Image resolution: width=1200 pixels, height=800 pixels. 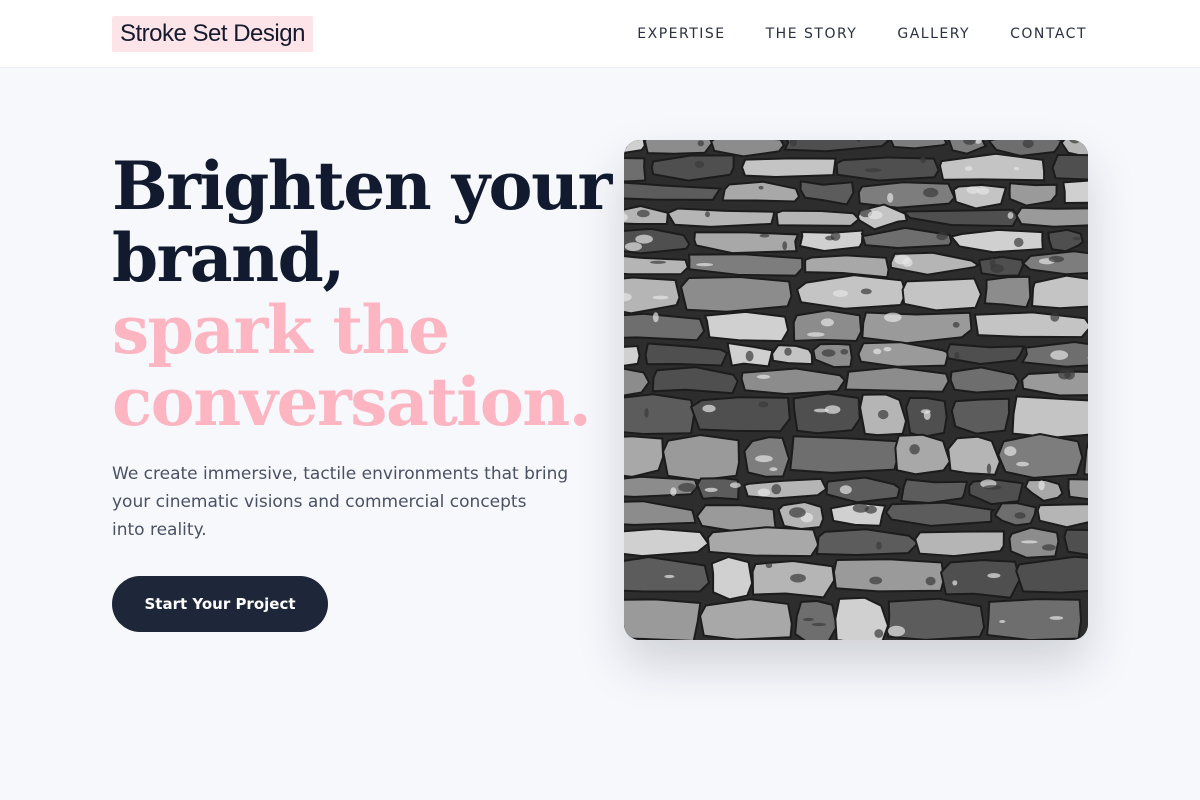 I want to click on nav-link-gallery: GALLERY, so click(x=933, y=34).